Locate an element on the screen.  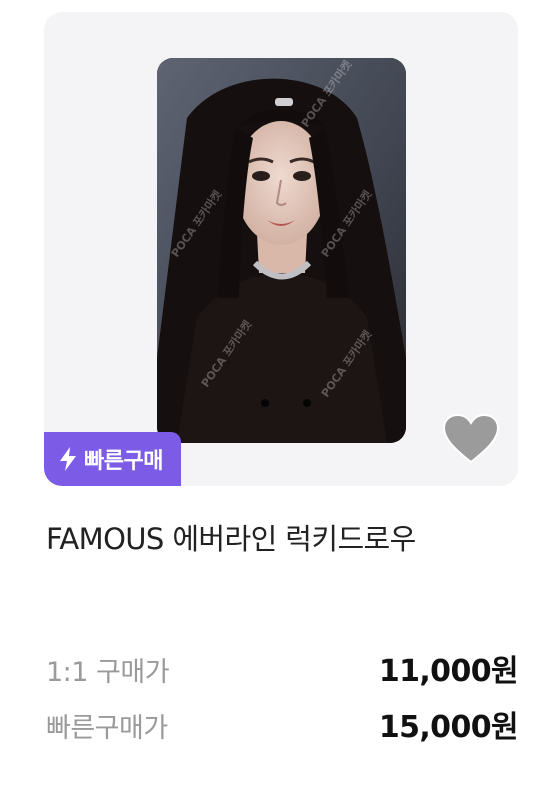
product-title: FAMOUS 에버라인 럭키드로우 is located at coordinates (231, 537).